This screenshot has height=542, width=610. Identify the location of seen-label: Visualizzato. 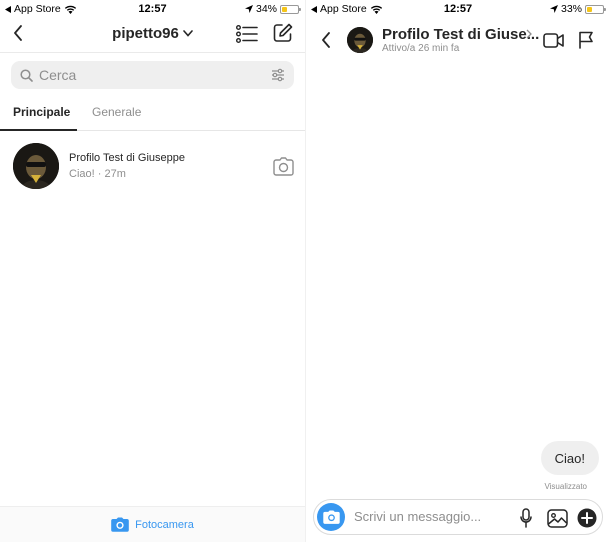
(565, 486).